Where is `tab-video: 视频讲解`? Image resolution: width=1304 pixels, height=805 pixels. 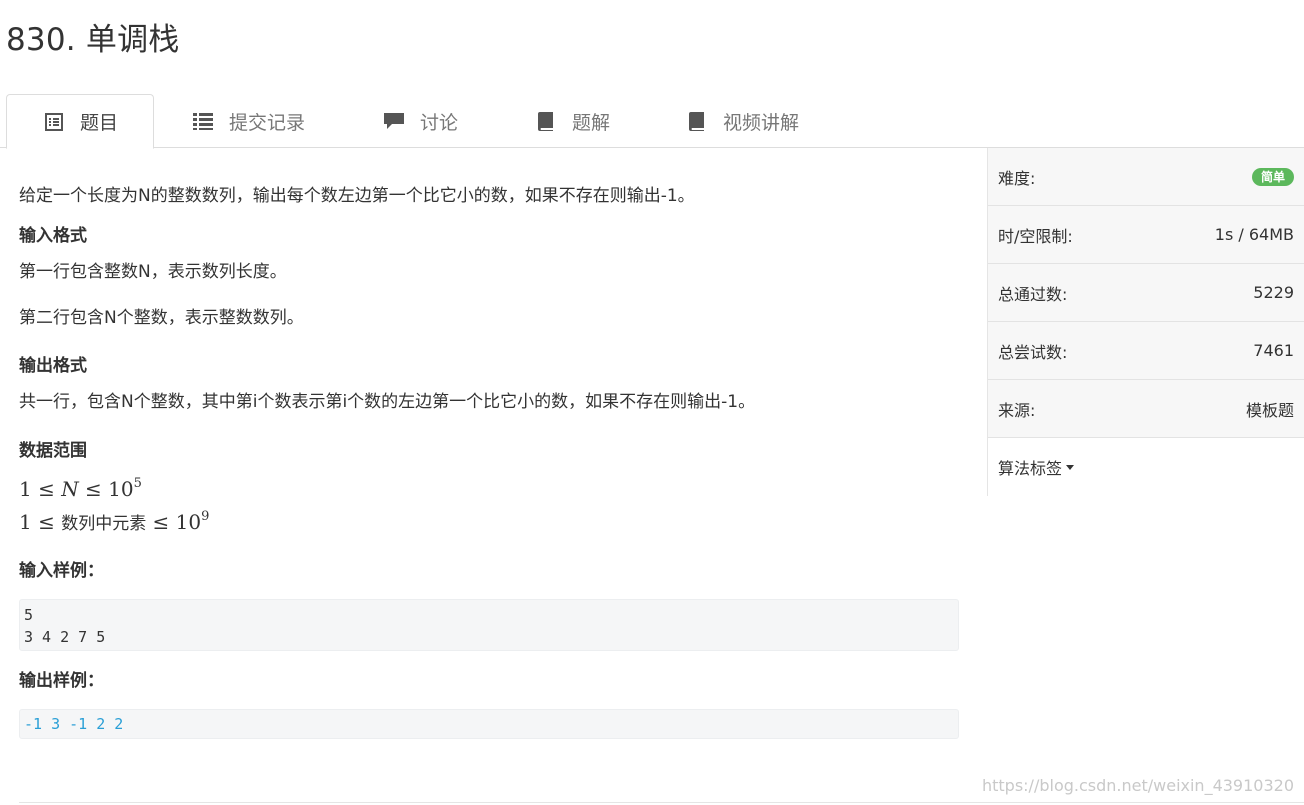
tab-video: 视频讲解 is located at coordinates (742, 121).